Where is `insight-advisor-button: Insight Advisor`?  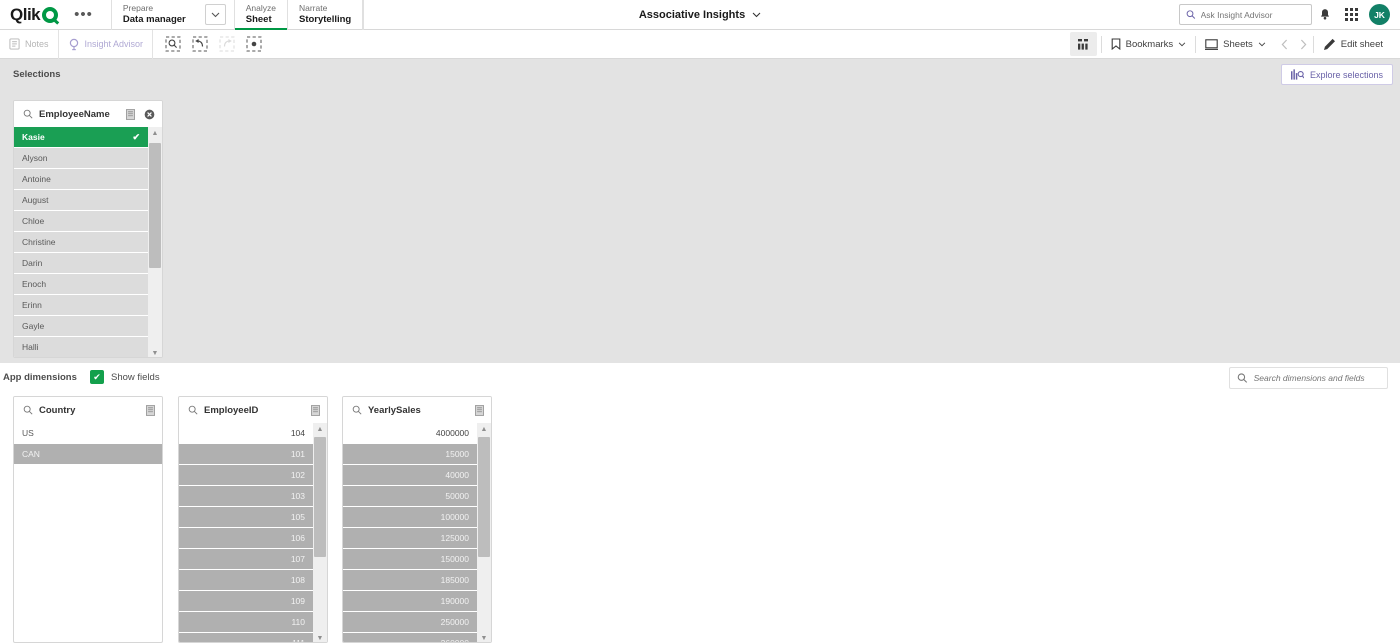 insight-advisor-button: Insight Advisor is located at coordinates (105, 44).